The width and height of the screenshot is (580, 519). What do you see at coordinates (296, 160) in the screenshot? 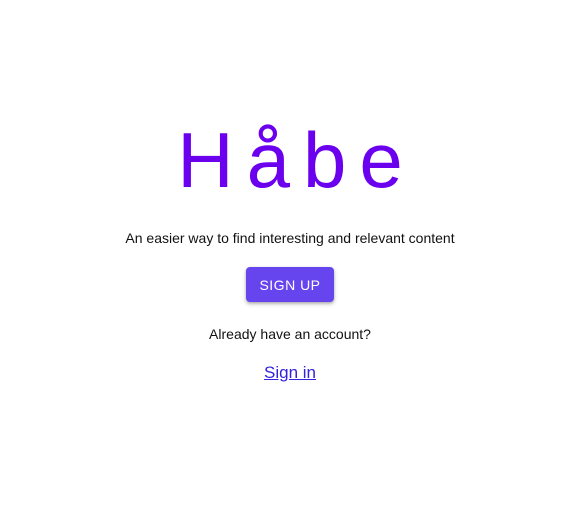
I see `app-logo: Håbe` at bounding box center [296, 160].